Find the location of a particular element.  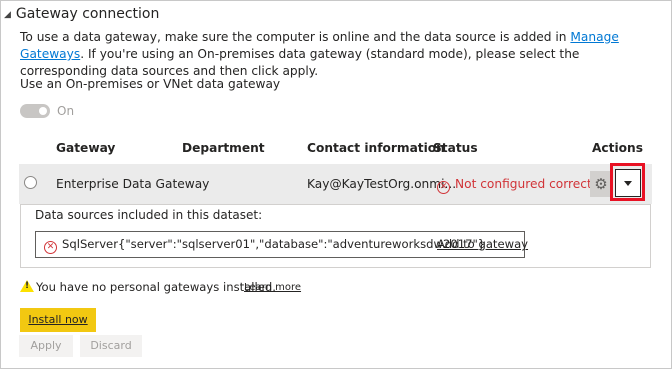

toggle-state-label: On is located at coordinates (66, 111).